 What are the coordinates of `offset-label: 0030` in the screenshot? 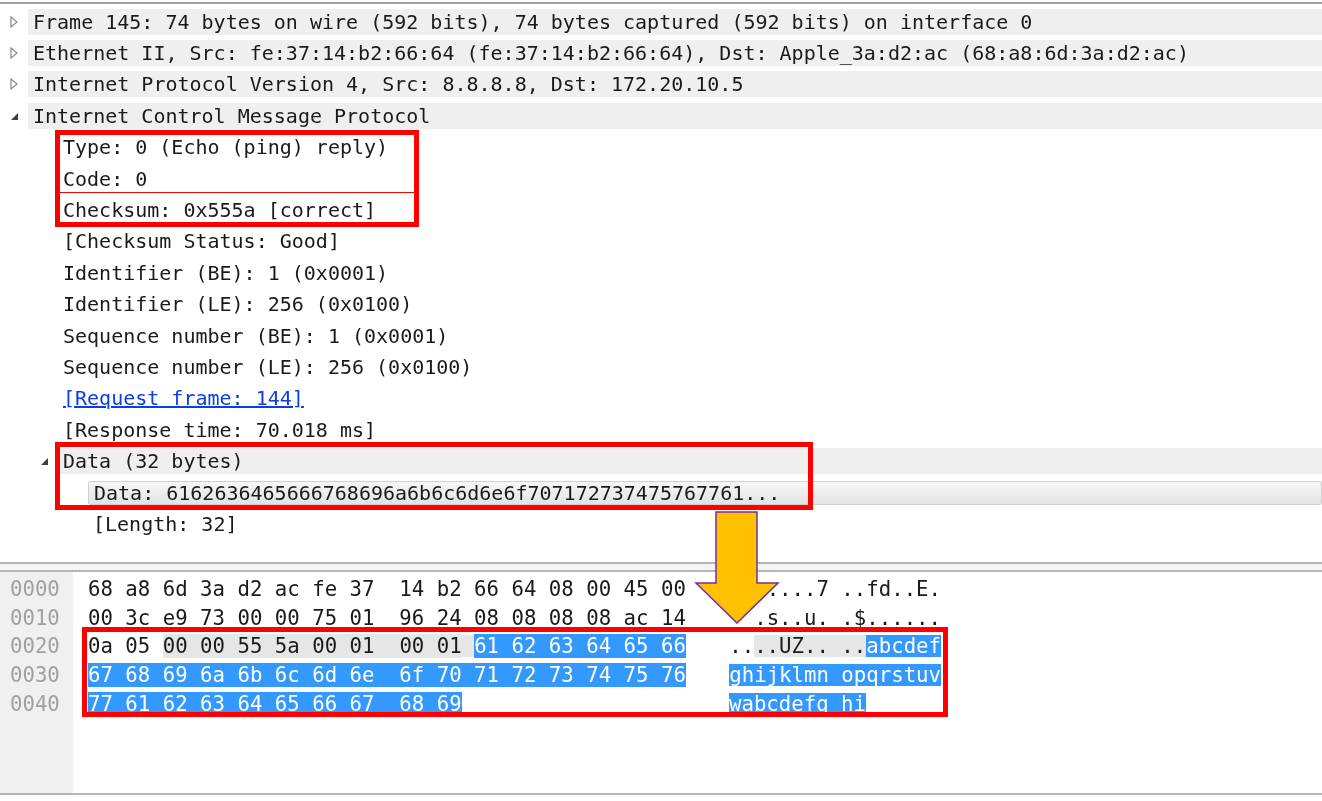 It's located at (35, 675).